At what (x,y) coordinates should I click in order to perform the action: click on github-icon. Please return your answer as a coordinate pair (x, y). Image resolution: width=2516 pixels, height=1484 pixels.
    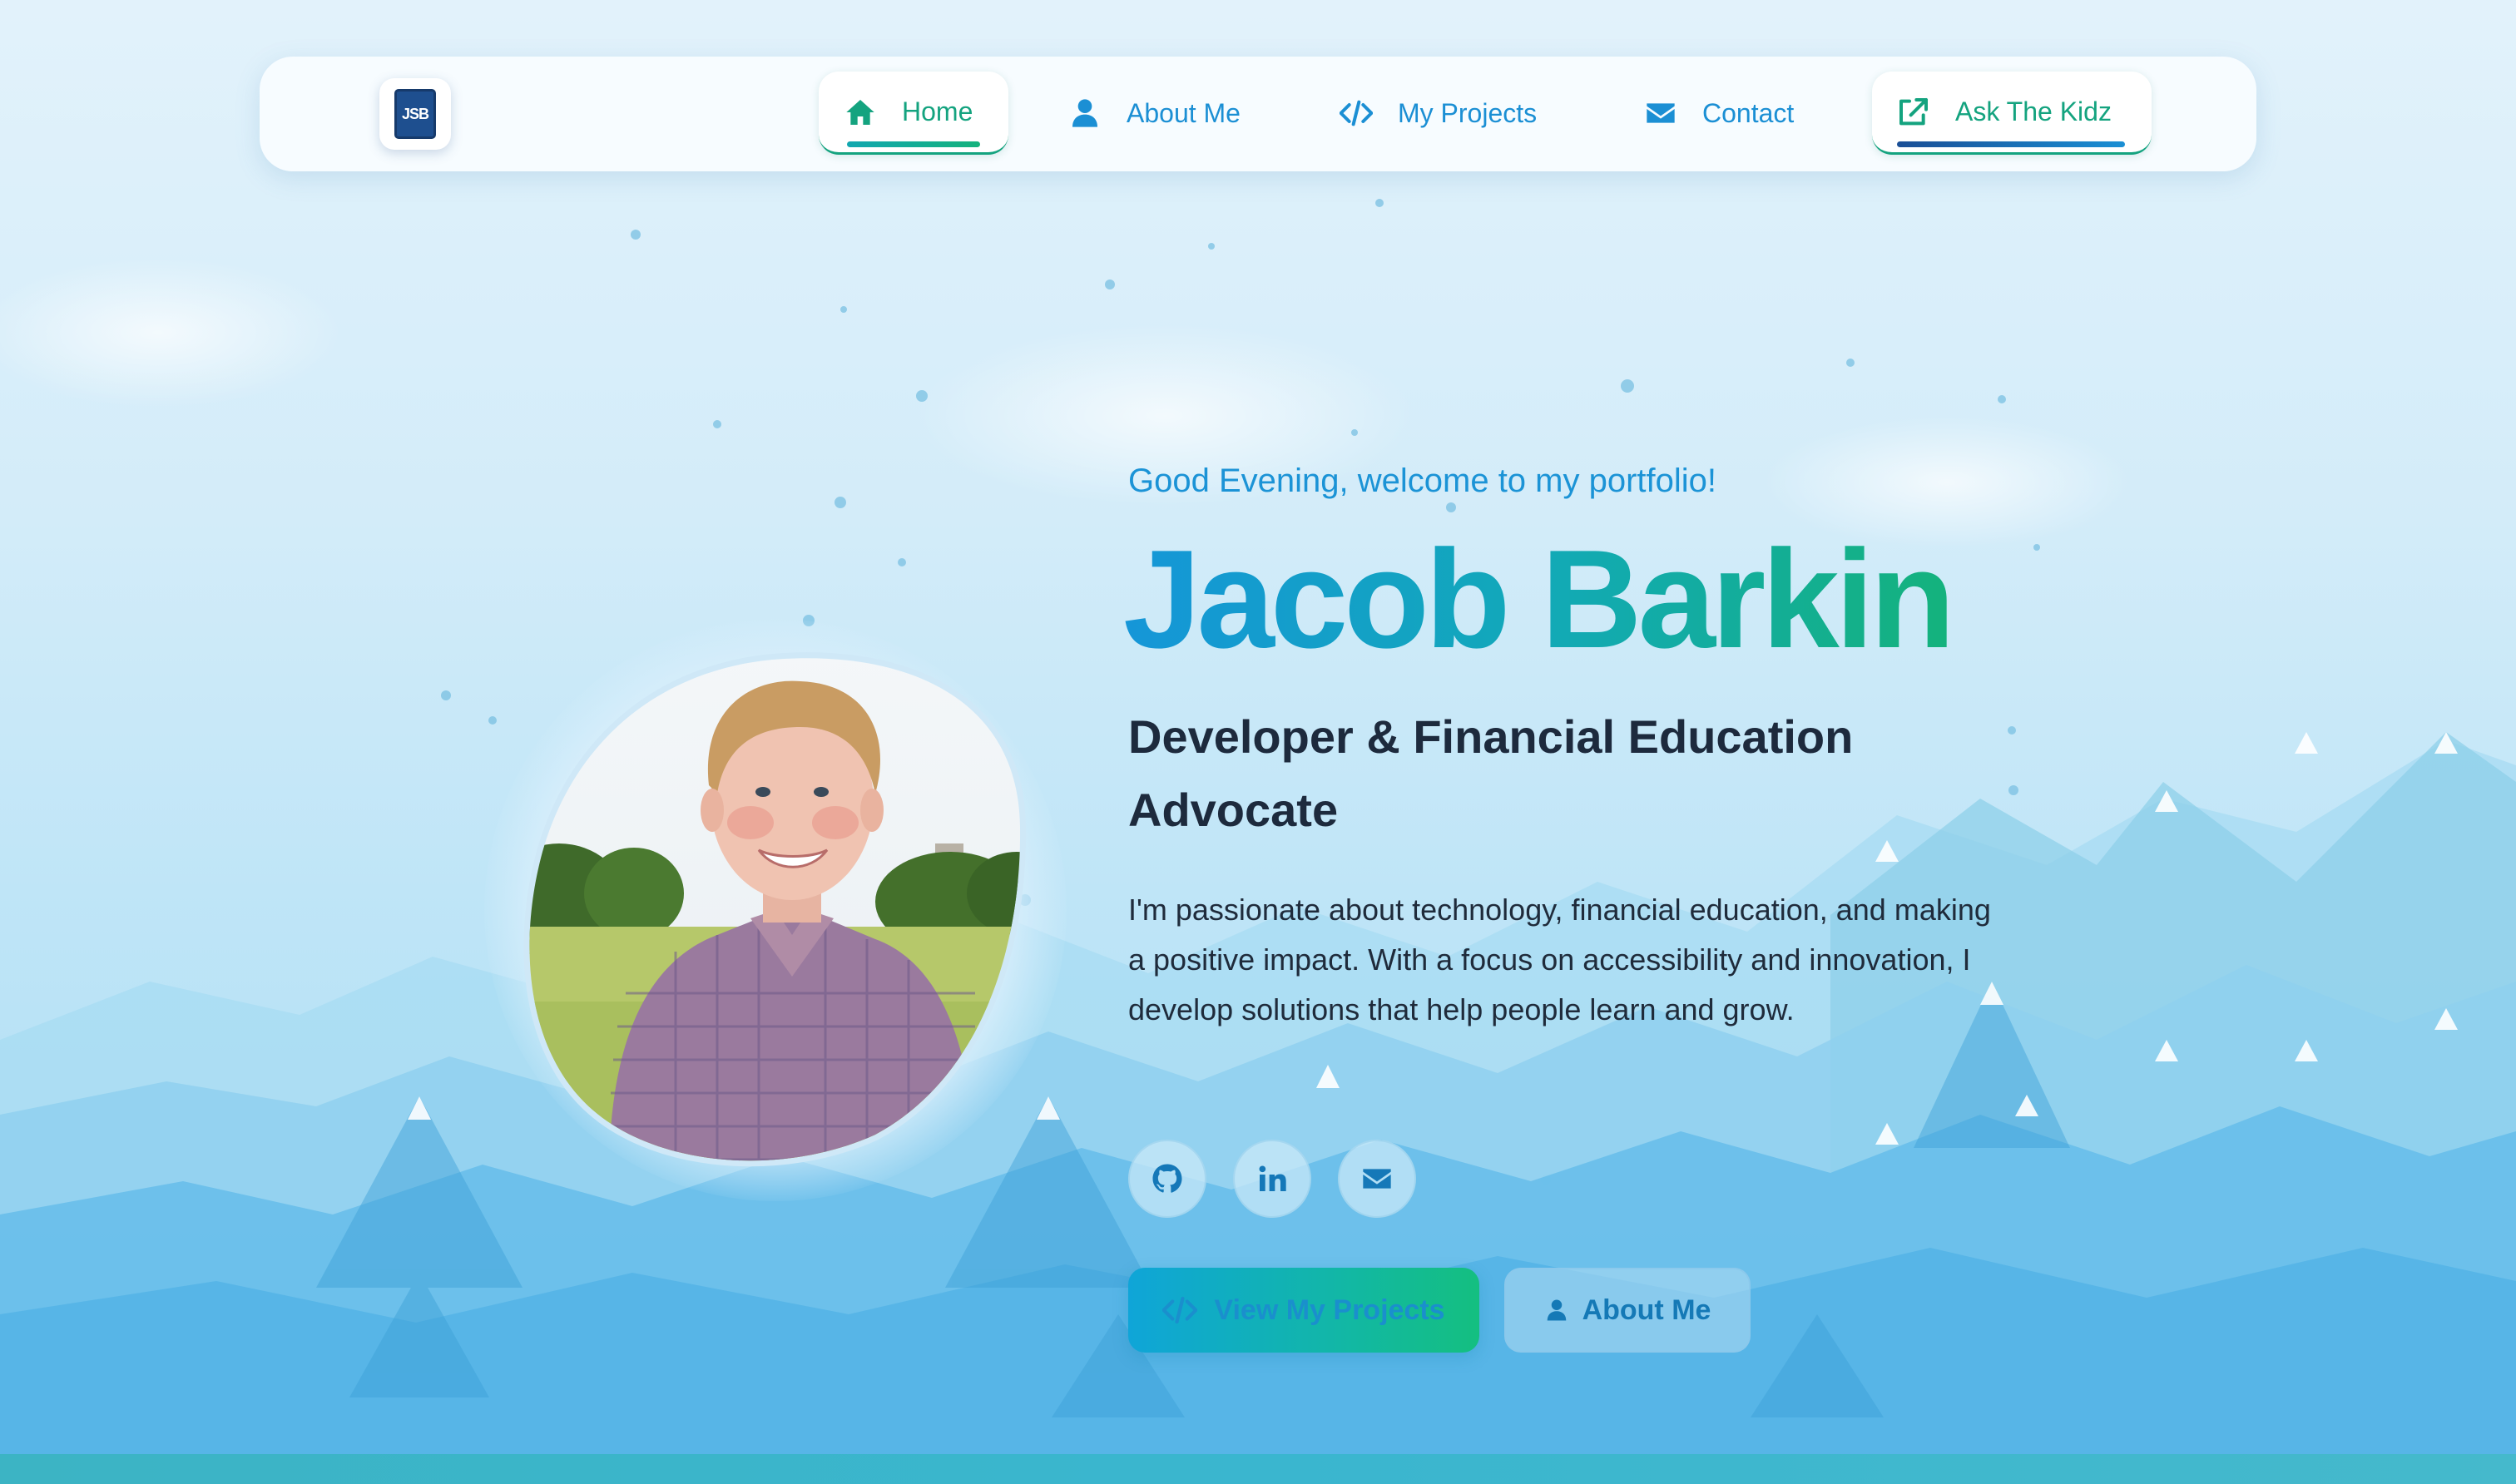
    Looking at the image, I should click on (1167, 1178).